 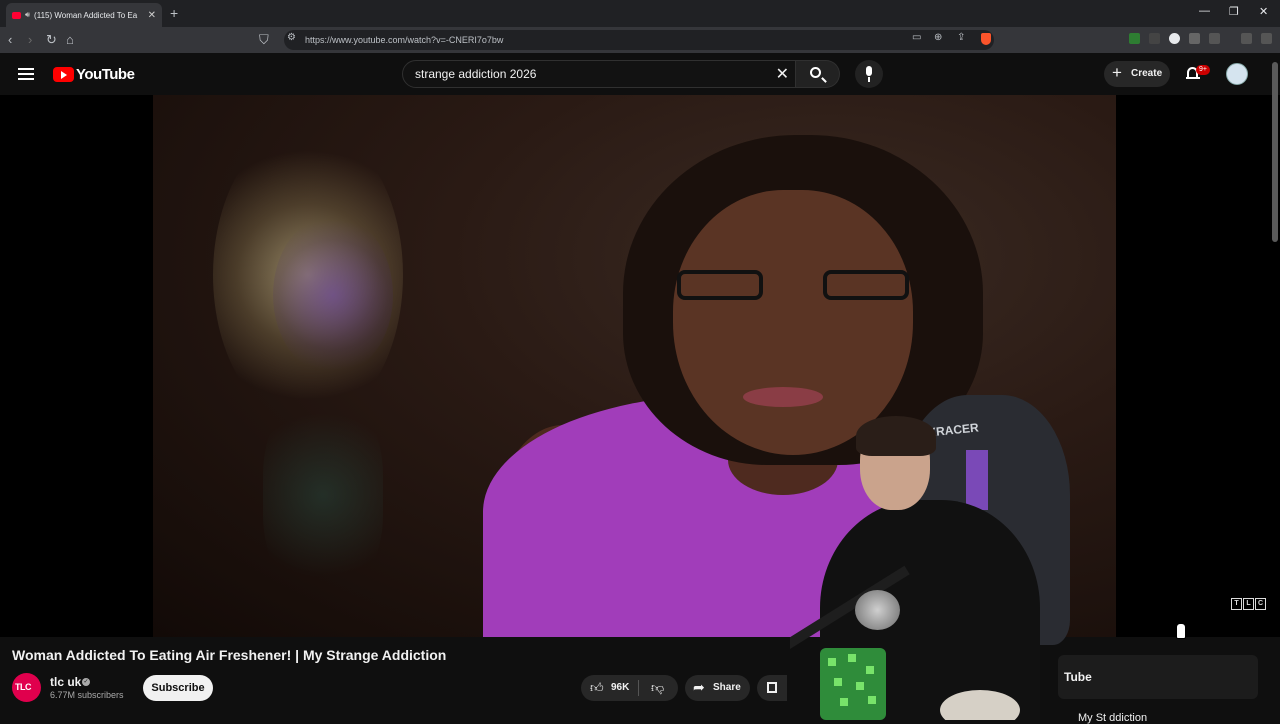 What do you see at coordinates (476, 74) in the screenshot?
I see `search-query: strange addiction 2026` at bounding box center [476, 74].